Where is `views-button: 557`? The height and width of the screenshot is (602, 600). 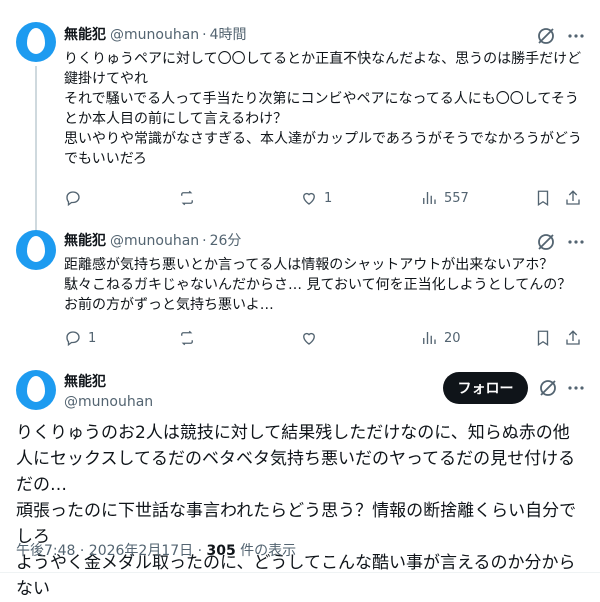
views-button: 557 is located at coordinates (444, 198).